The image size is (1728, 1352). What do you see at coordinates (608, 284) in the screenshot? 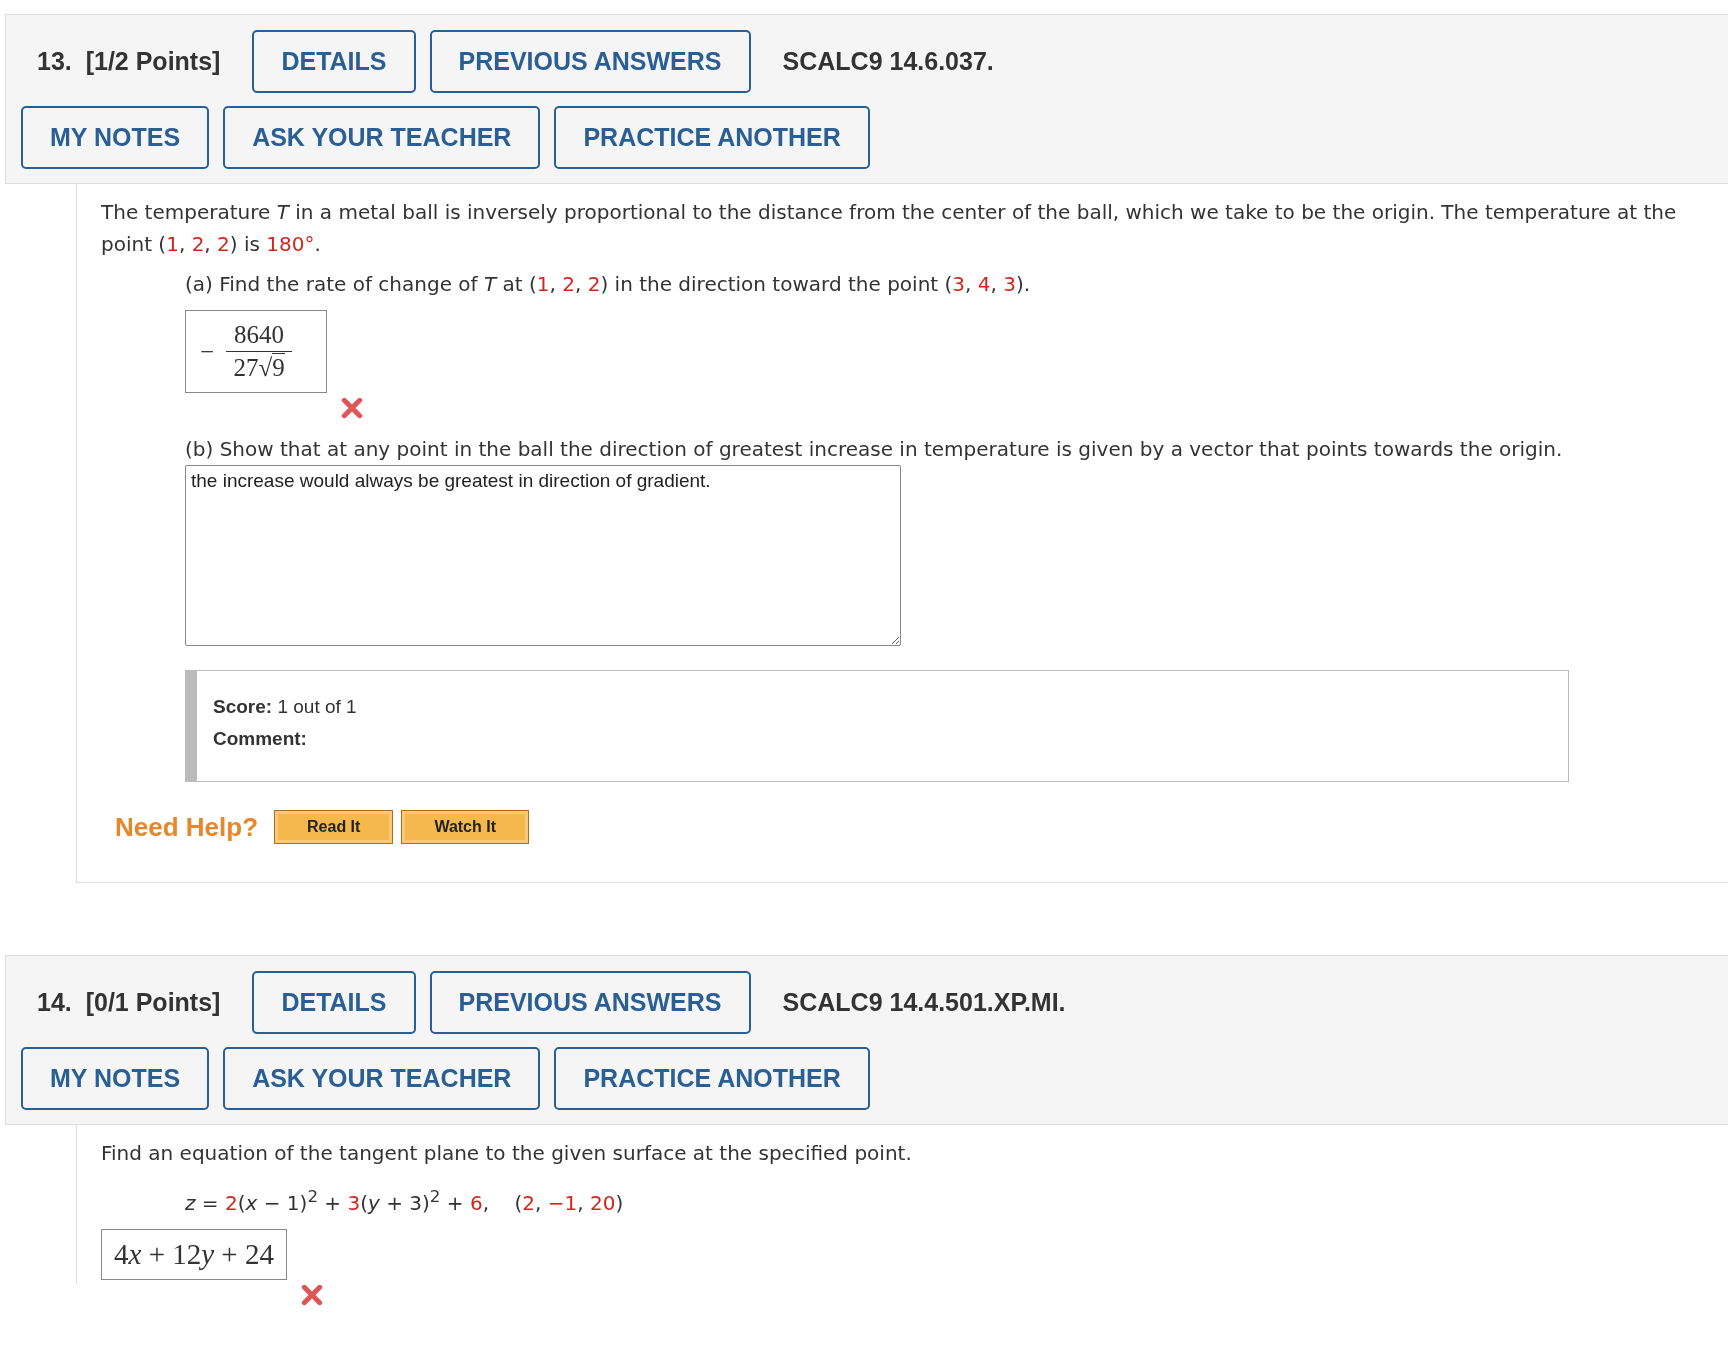
I see `question-text: (a) Find the rate of change of T at (1, 2, 2) in the direction toward the point (3, 4, 3).` at bounding box center [608, 284].